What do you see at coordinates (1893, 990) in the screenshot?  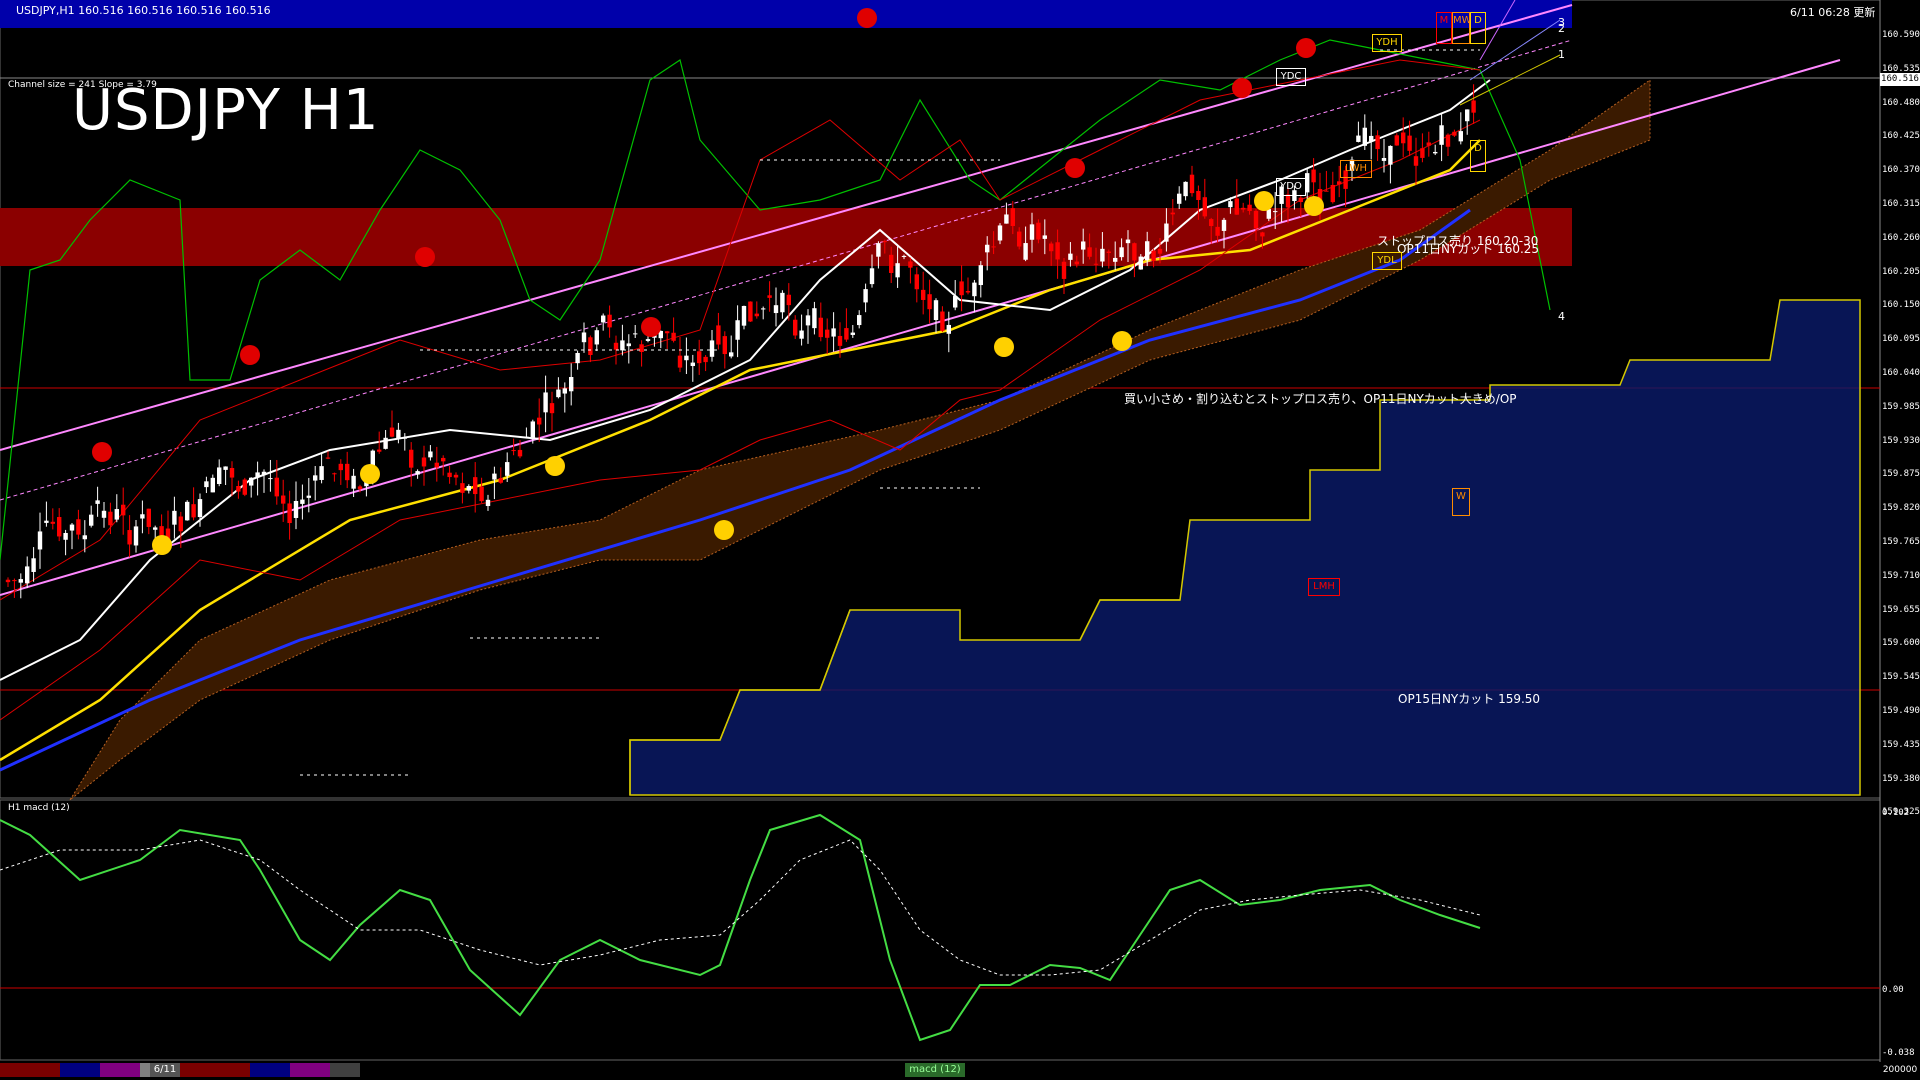 I see `macd-tick-label: 0.00` at bounding box center [1893, 990].